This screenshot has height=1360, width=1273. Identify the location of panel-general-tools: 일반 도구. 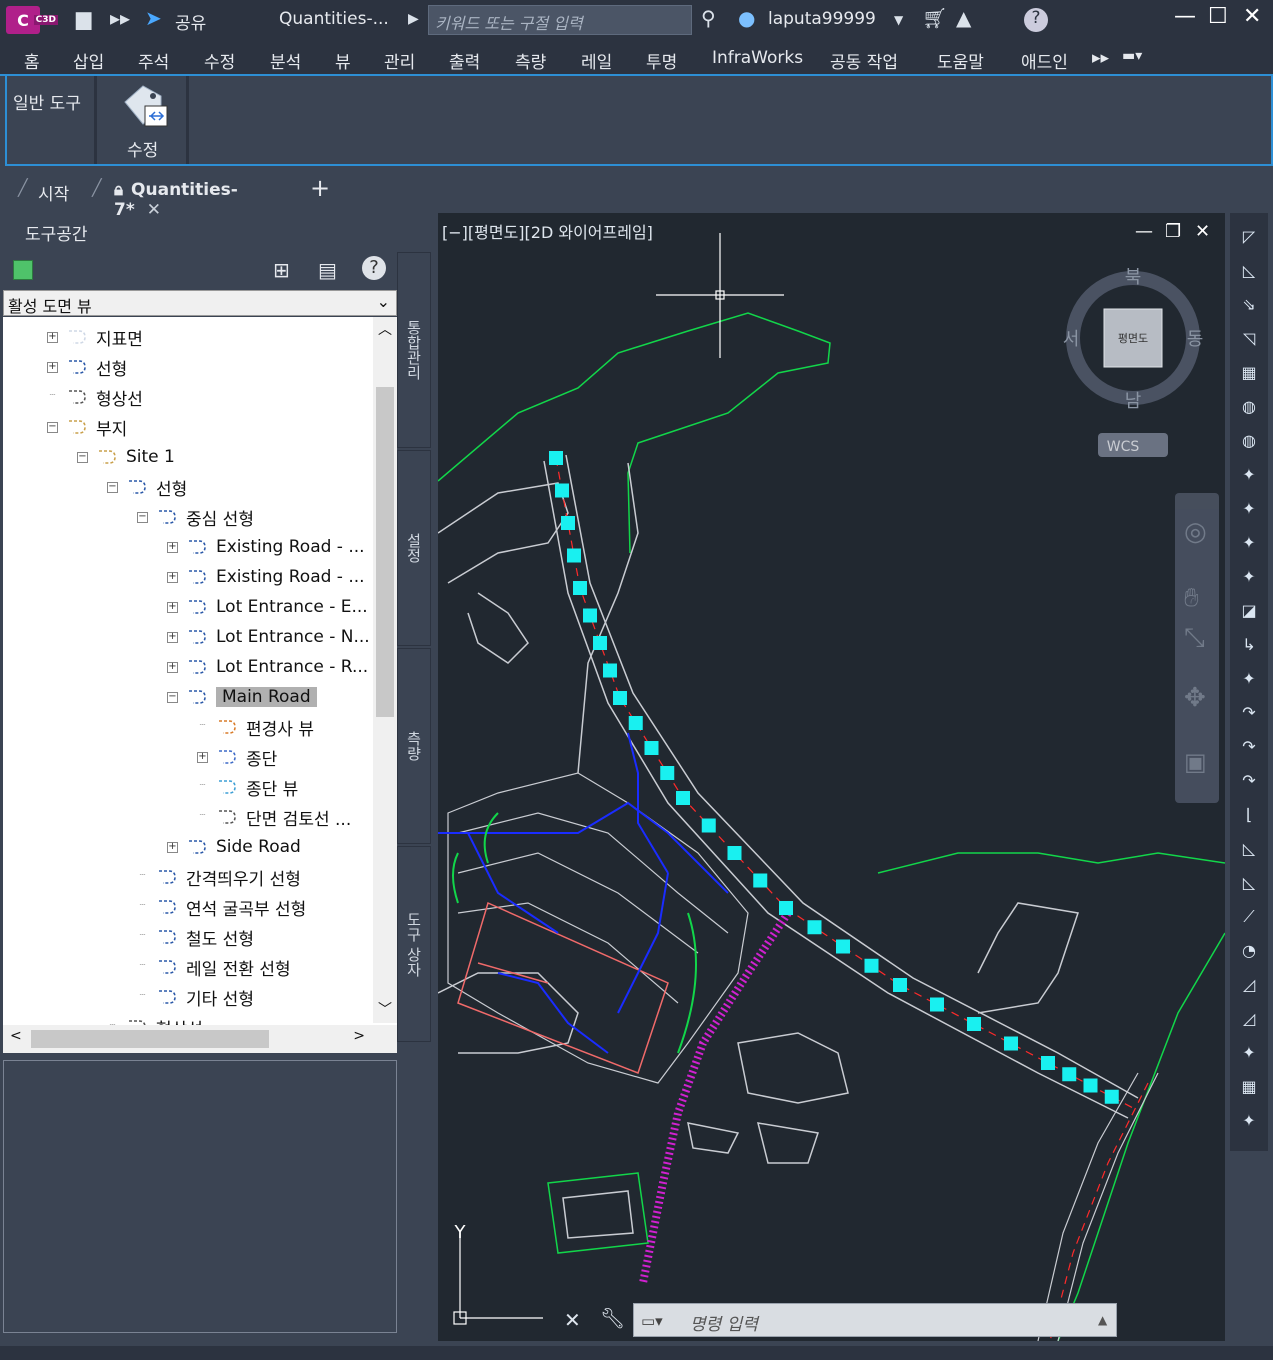
(52, 120).